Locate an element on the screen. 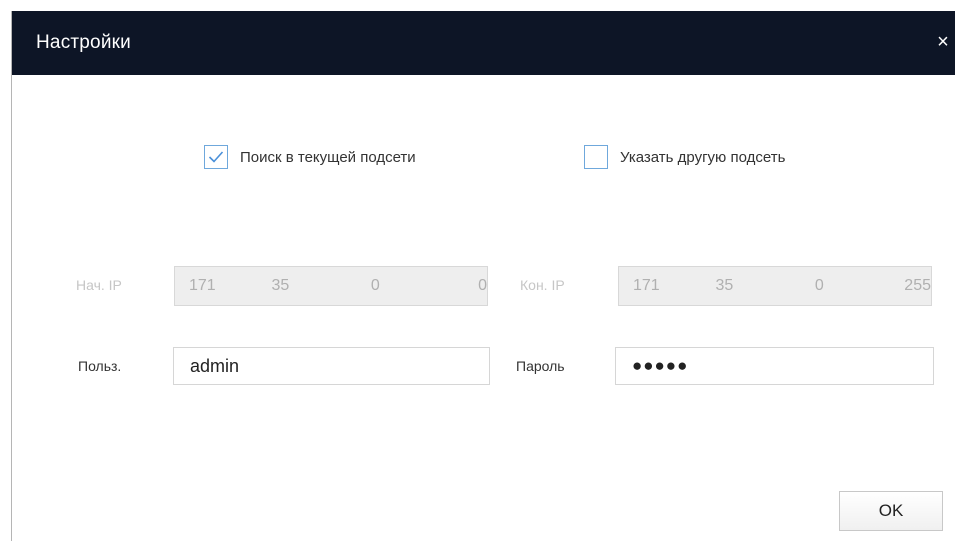 This screenshot has width=955, height=541. end-ip-input: 171 35 0 255 is located at coordinates (775, 286).